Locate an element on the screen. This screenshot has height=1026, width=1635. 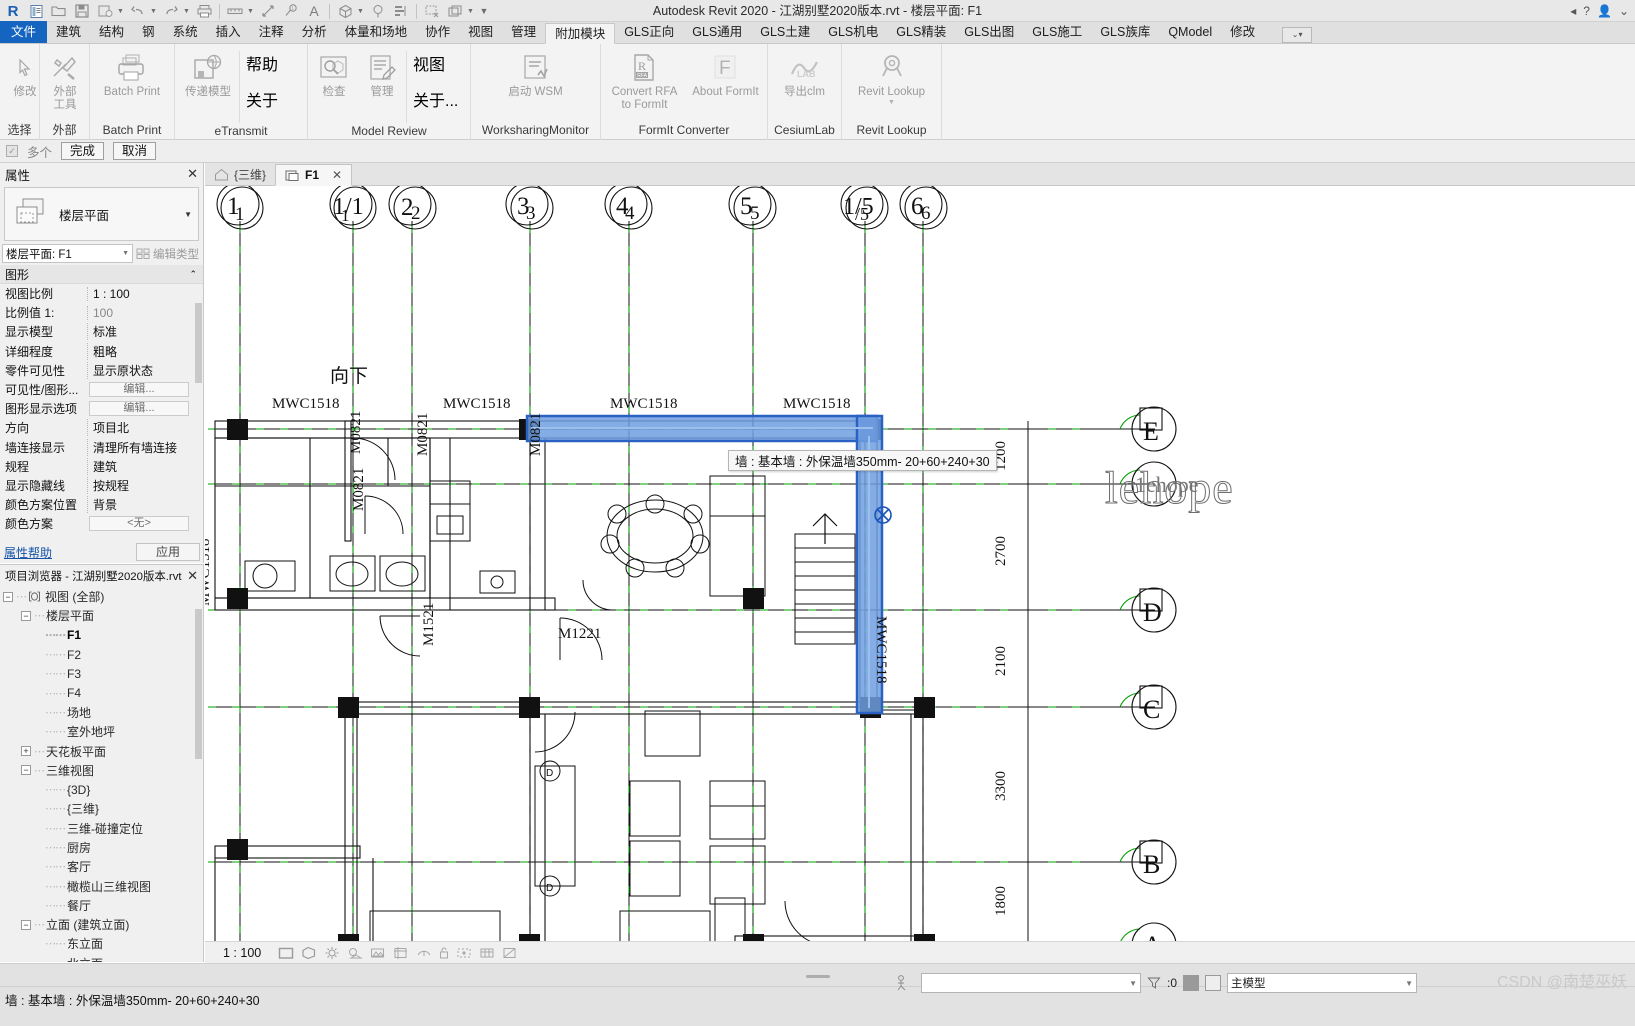
analytical-model-icon is located at coordinates (510, 953).